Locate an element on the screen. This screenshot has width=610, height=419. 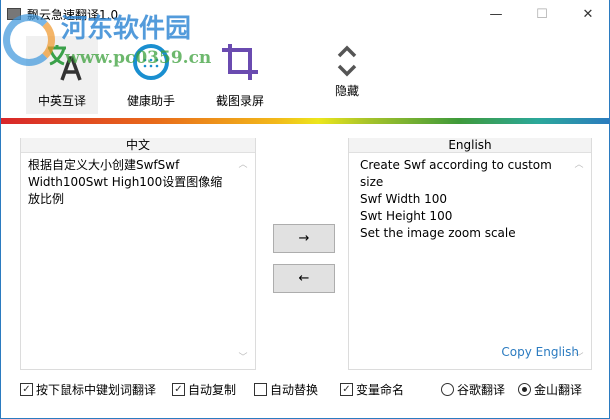
engine-kingsoft: 金山翻译 is located at coordinates (550, 389).